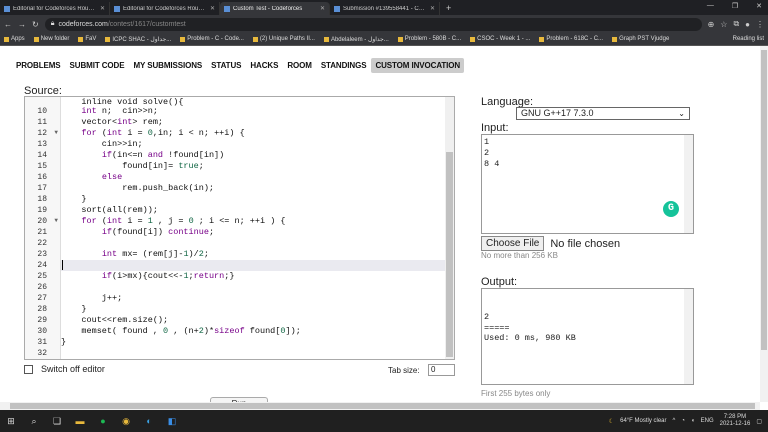  What do you see at coordinates (299, 65) in the screenshot?
I see `nav-item: ROOM` at bounding box center [299, 65].